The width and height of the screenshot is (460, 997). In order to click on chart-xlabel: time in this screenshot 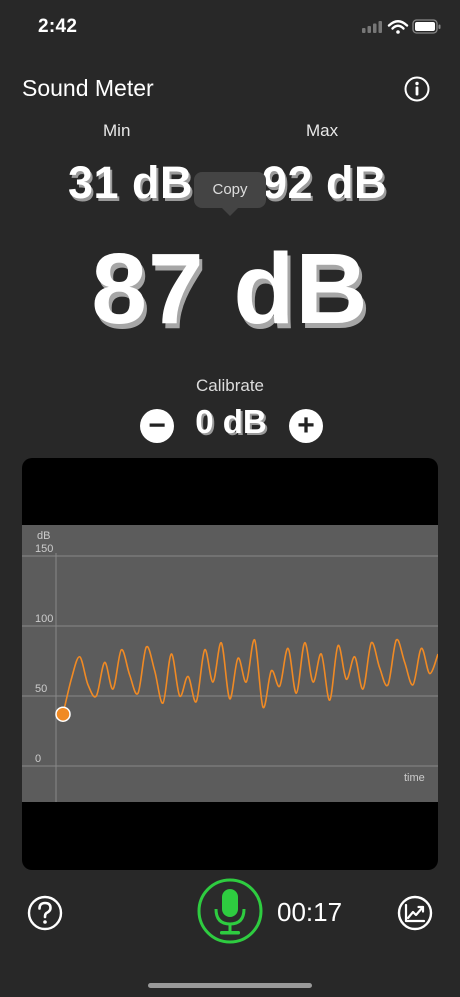, I will do `click(414, 778)`.